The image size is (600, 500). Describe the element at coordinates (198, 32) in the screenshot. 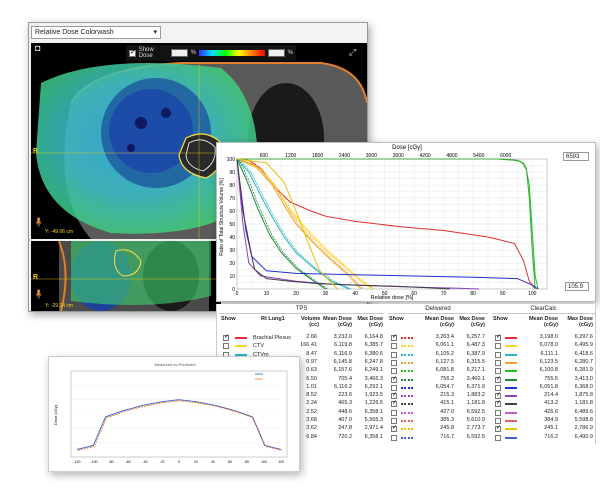

I see `ct-toolbar: Relative Dose Colorwash ▾` at that location.